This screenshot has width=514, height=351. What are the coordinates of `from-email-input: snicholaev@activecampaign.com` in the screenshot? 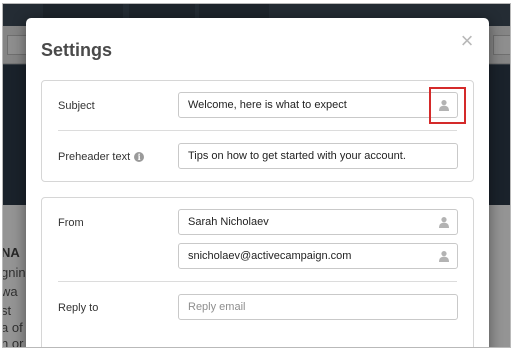 It's located at (318, 256).